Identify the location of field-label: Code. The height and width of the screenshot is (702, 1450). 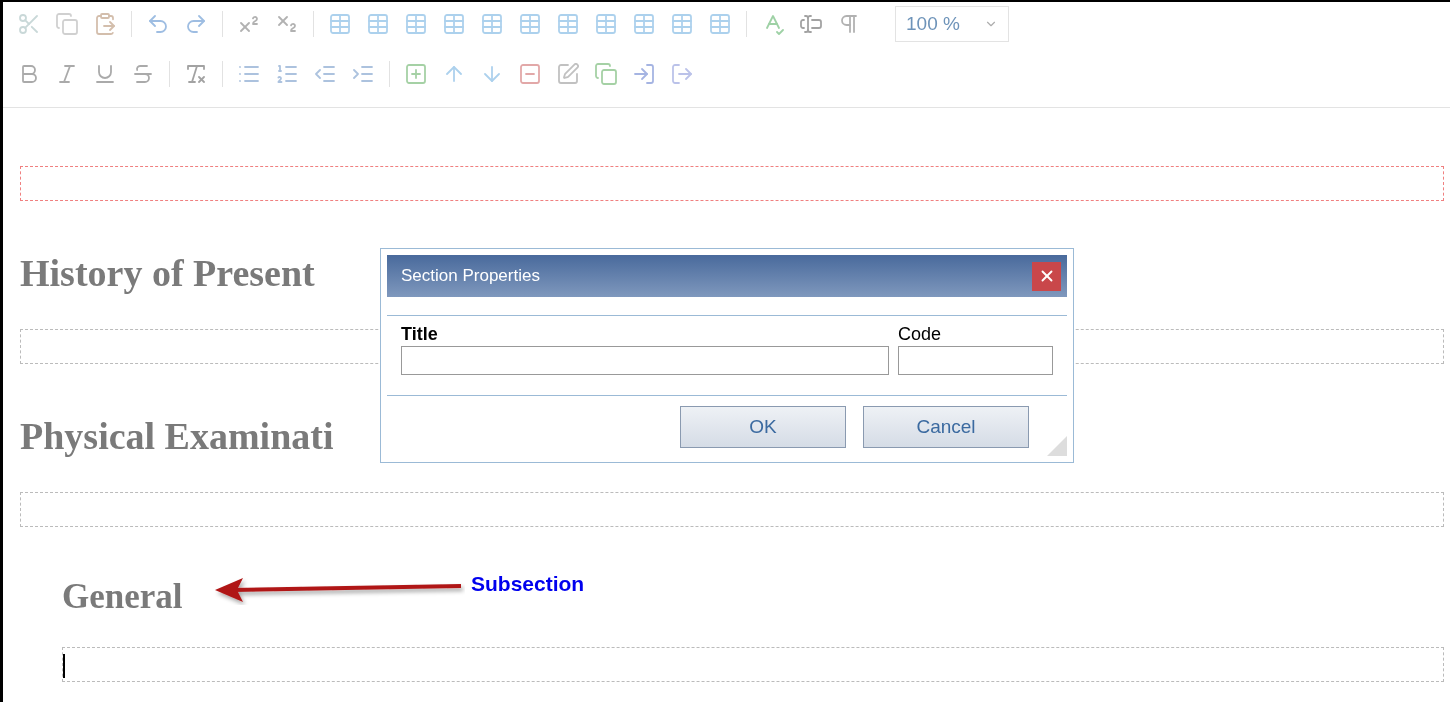
(920, 334).